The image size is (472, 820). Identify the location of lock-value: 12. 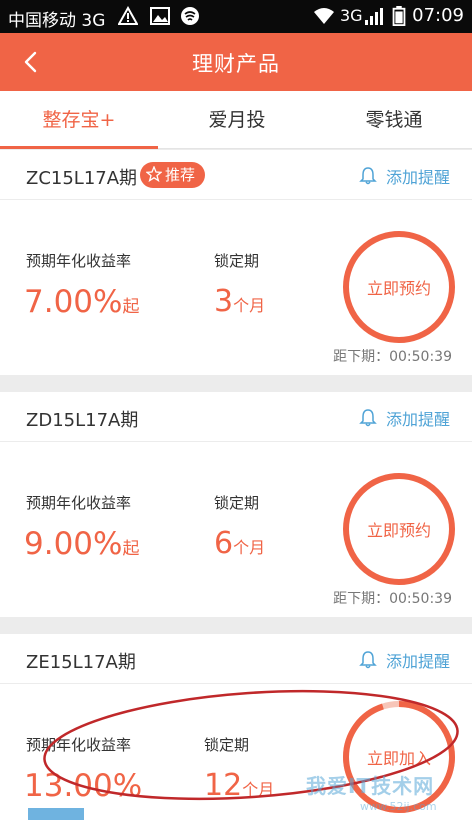
(223, 785).